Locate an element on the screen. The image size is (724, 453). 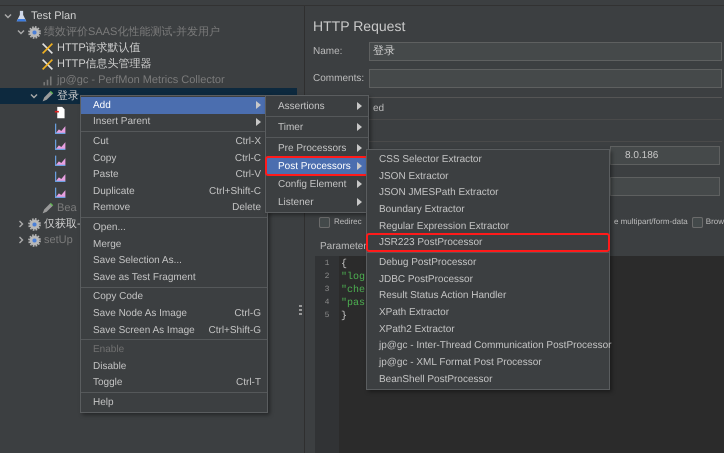
checkbox-label: Brow is located at coordinates (715, 222).